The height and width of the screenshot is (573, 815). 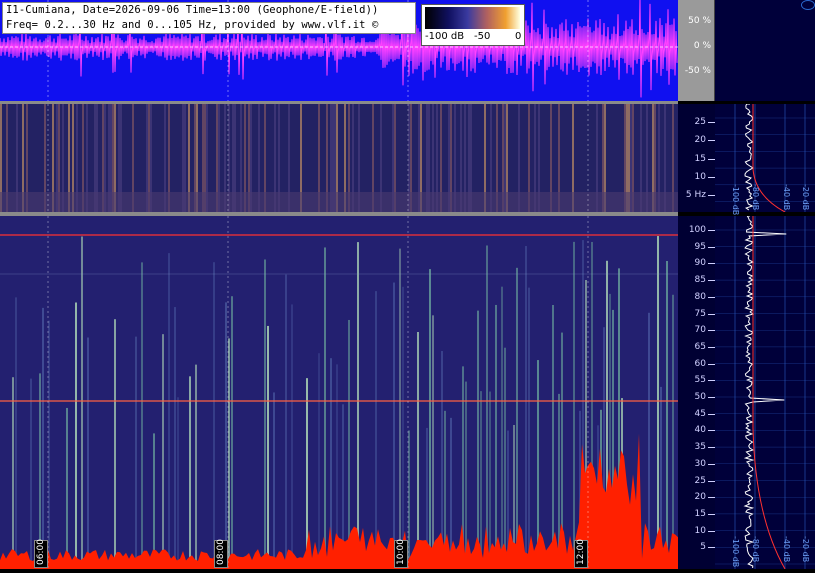 What do you see at coordinates (700, 296) in the screenshot?
I see `freq-tick: 80` at bounding box center [700, 296].